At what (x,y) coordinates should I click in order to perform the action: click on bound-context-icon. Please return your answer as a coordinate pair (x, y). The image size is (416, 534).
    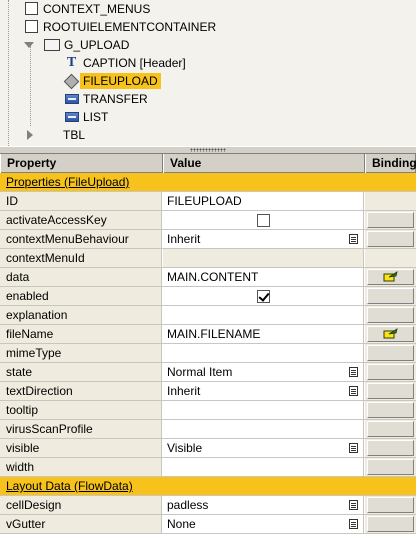
    Looking at the image, I should click on (390, 276).